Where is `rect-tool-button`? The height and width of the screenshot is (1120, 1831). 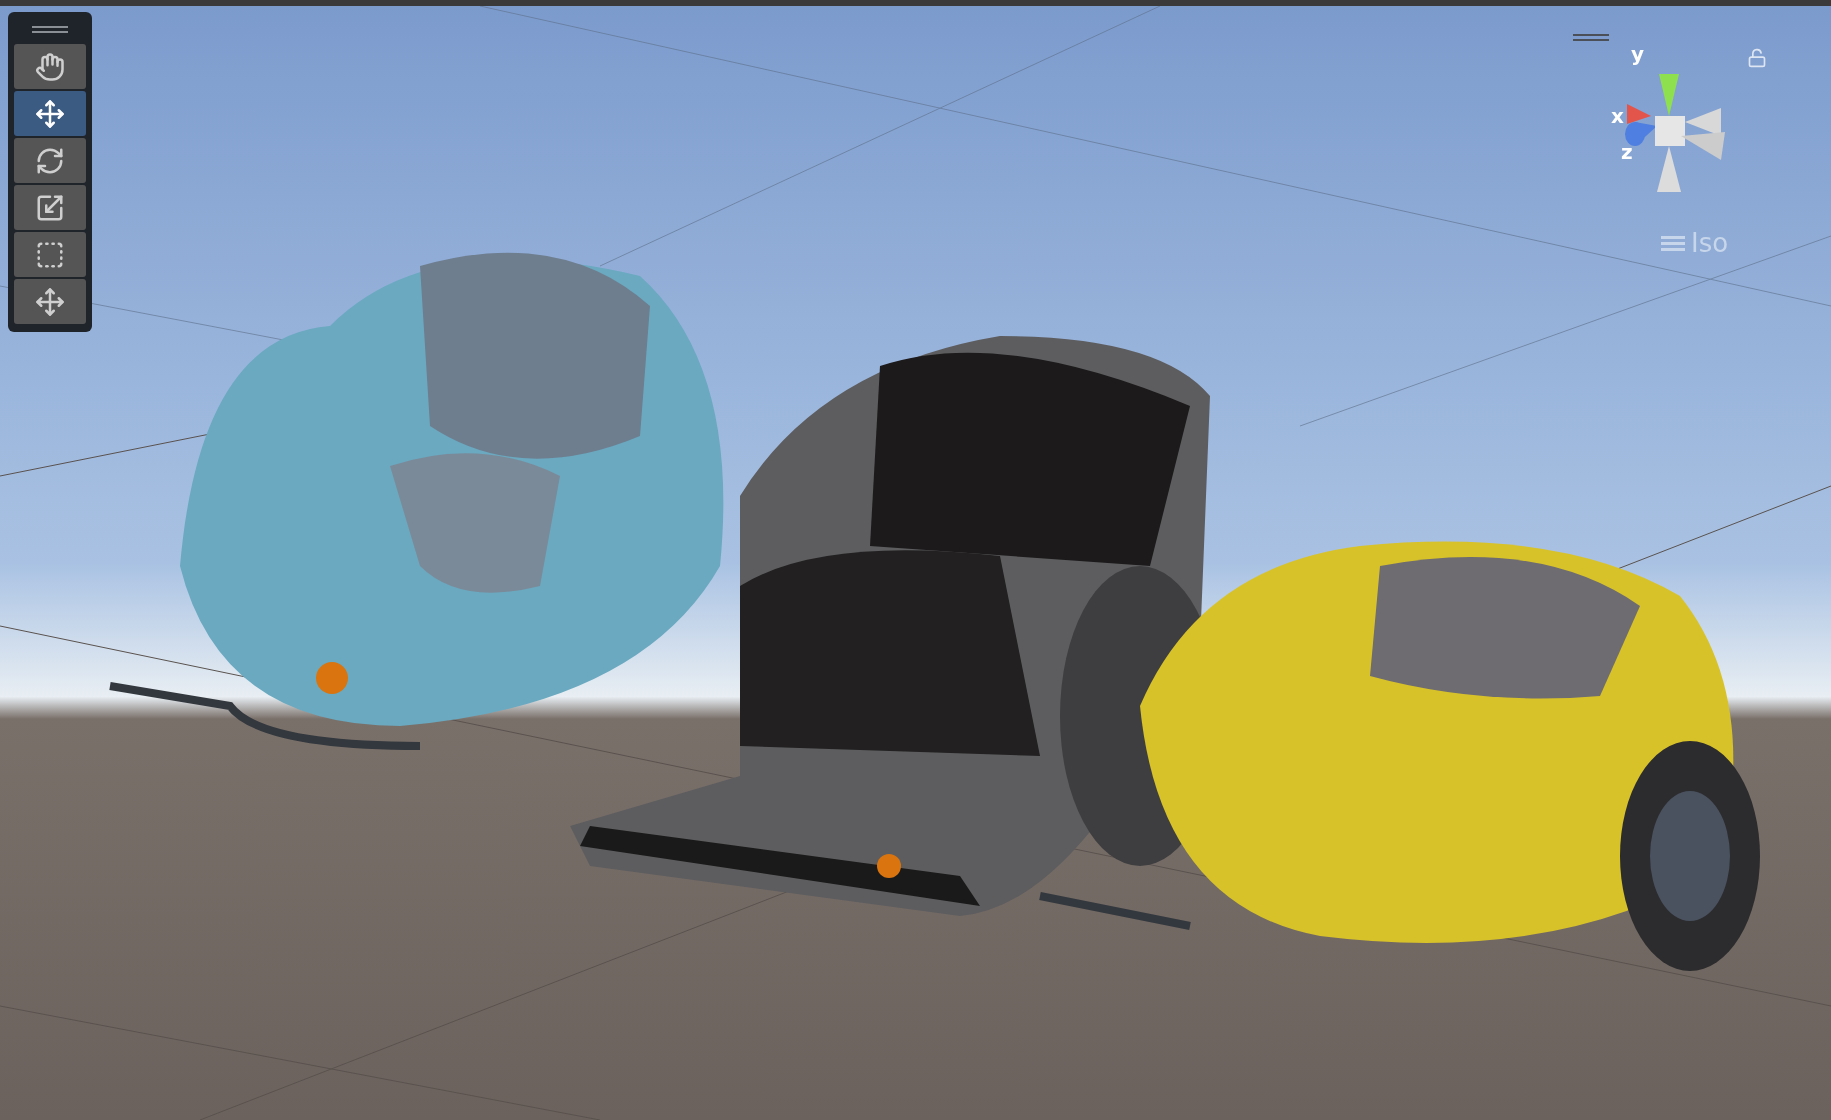
rect-tool-button is located at coordinates (50, 254).